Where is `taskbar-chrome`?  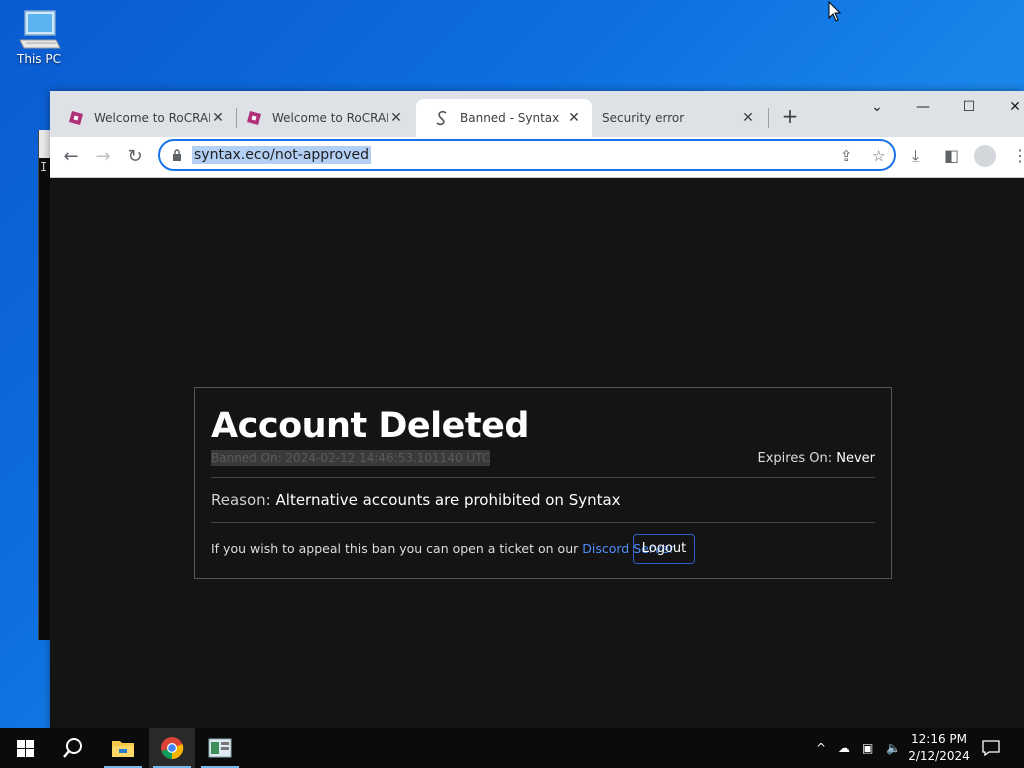 taskbar-chrome is located at coordinates (172, 748).